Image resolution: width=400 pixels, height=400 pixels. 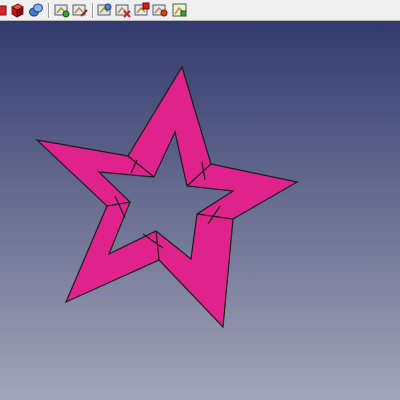 What do you see at coordinates (200, 10) in the screenshot?
I see `sketcher-toolbar` at bounding box center [200, 10].